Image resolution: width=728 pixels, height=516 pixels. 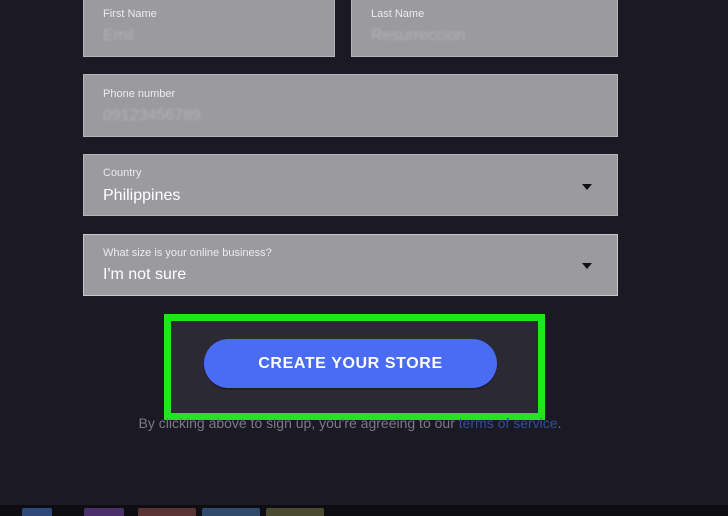 I want to click on first-name-field: First Name Emil, so click(x=209, y=28).